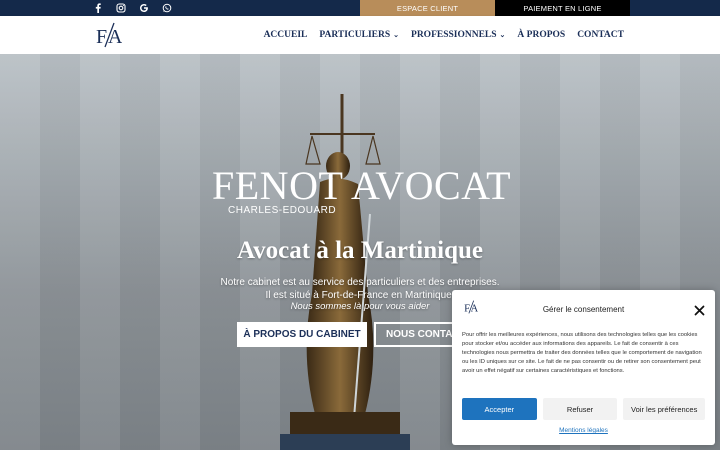 The image size is (720, 450). I want to click on hero-heading: Avocat à la Martinique, so click(360, 250).